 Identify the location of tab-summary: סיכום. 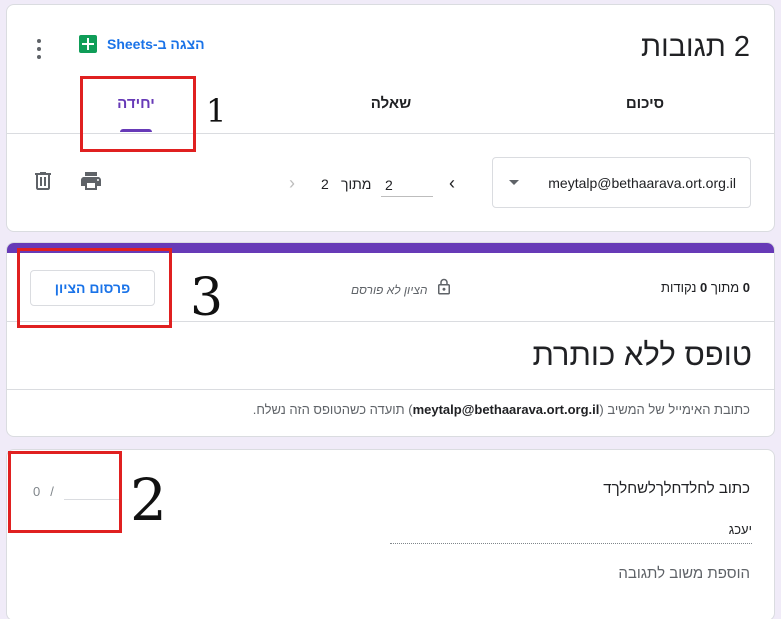
(645, 103).